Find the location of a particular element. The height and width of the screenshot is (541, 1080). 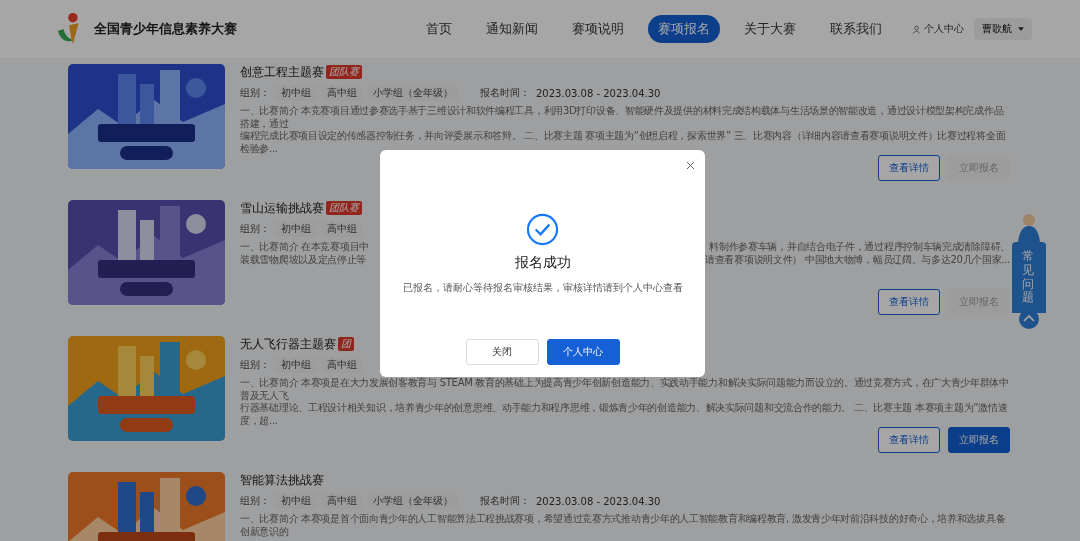

site-title: 全国青少年信息素养大赛 is located at coordinates (165, 29).